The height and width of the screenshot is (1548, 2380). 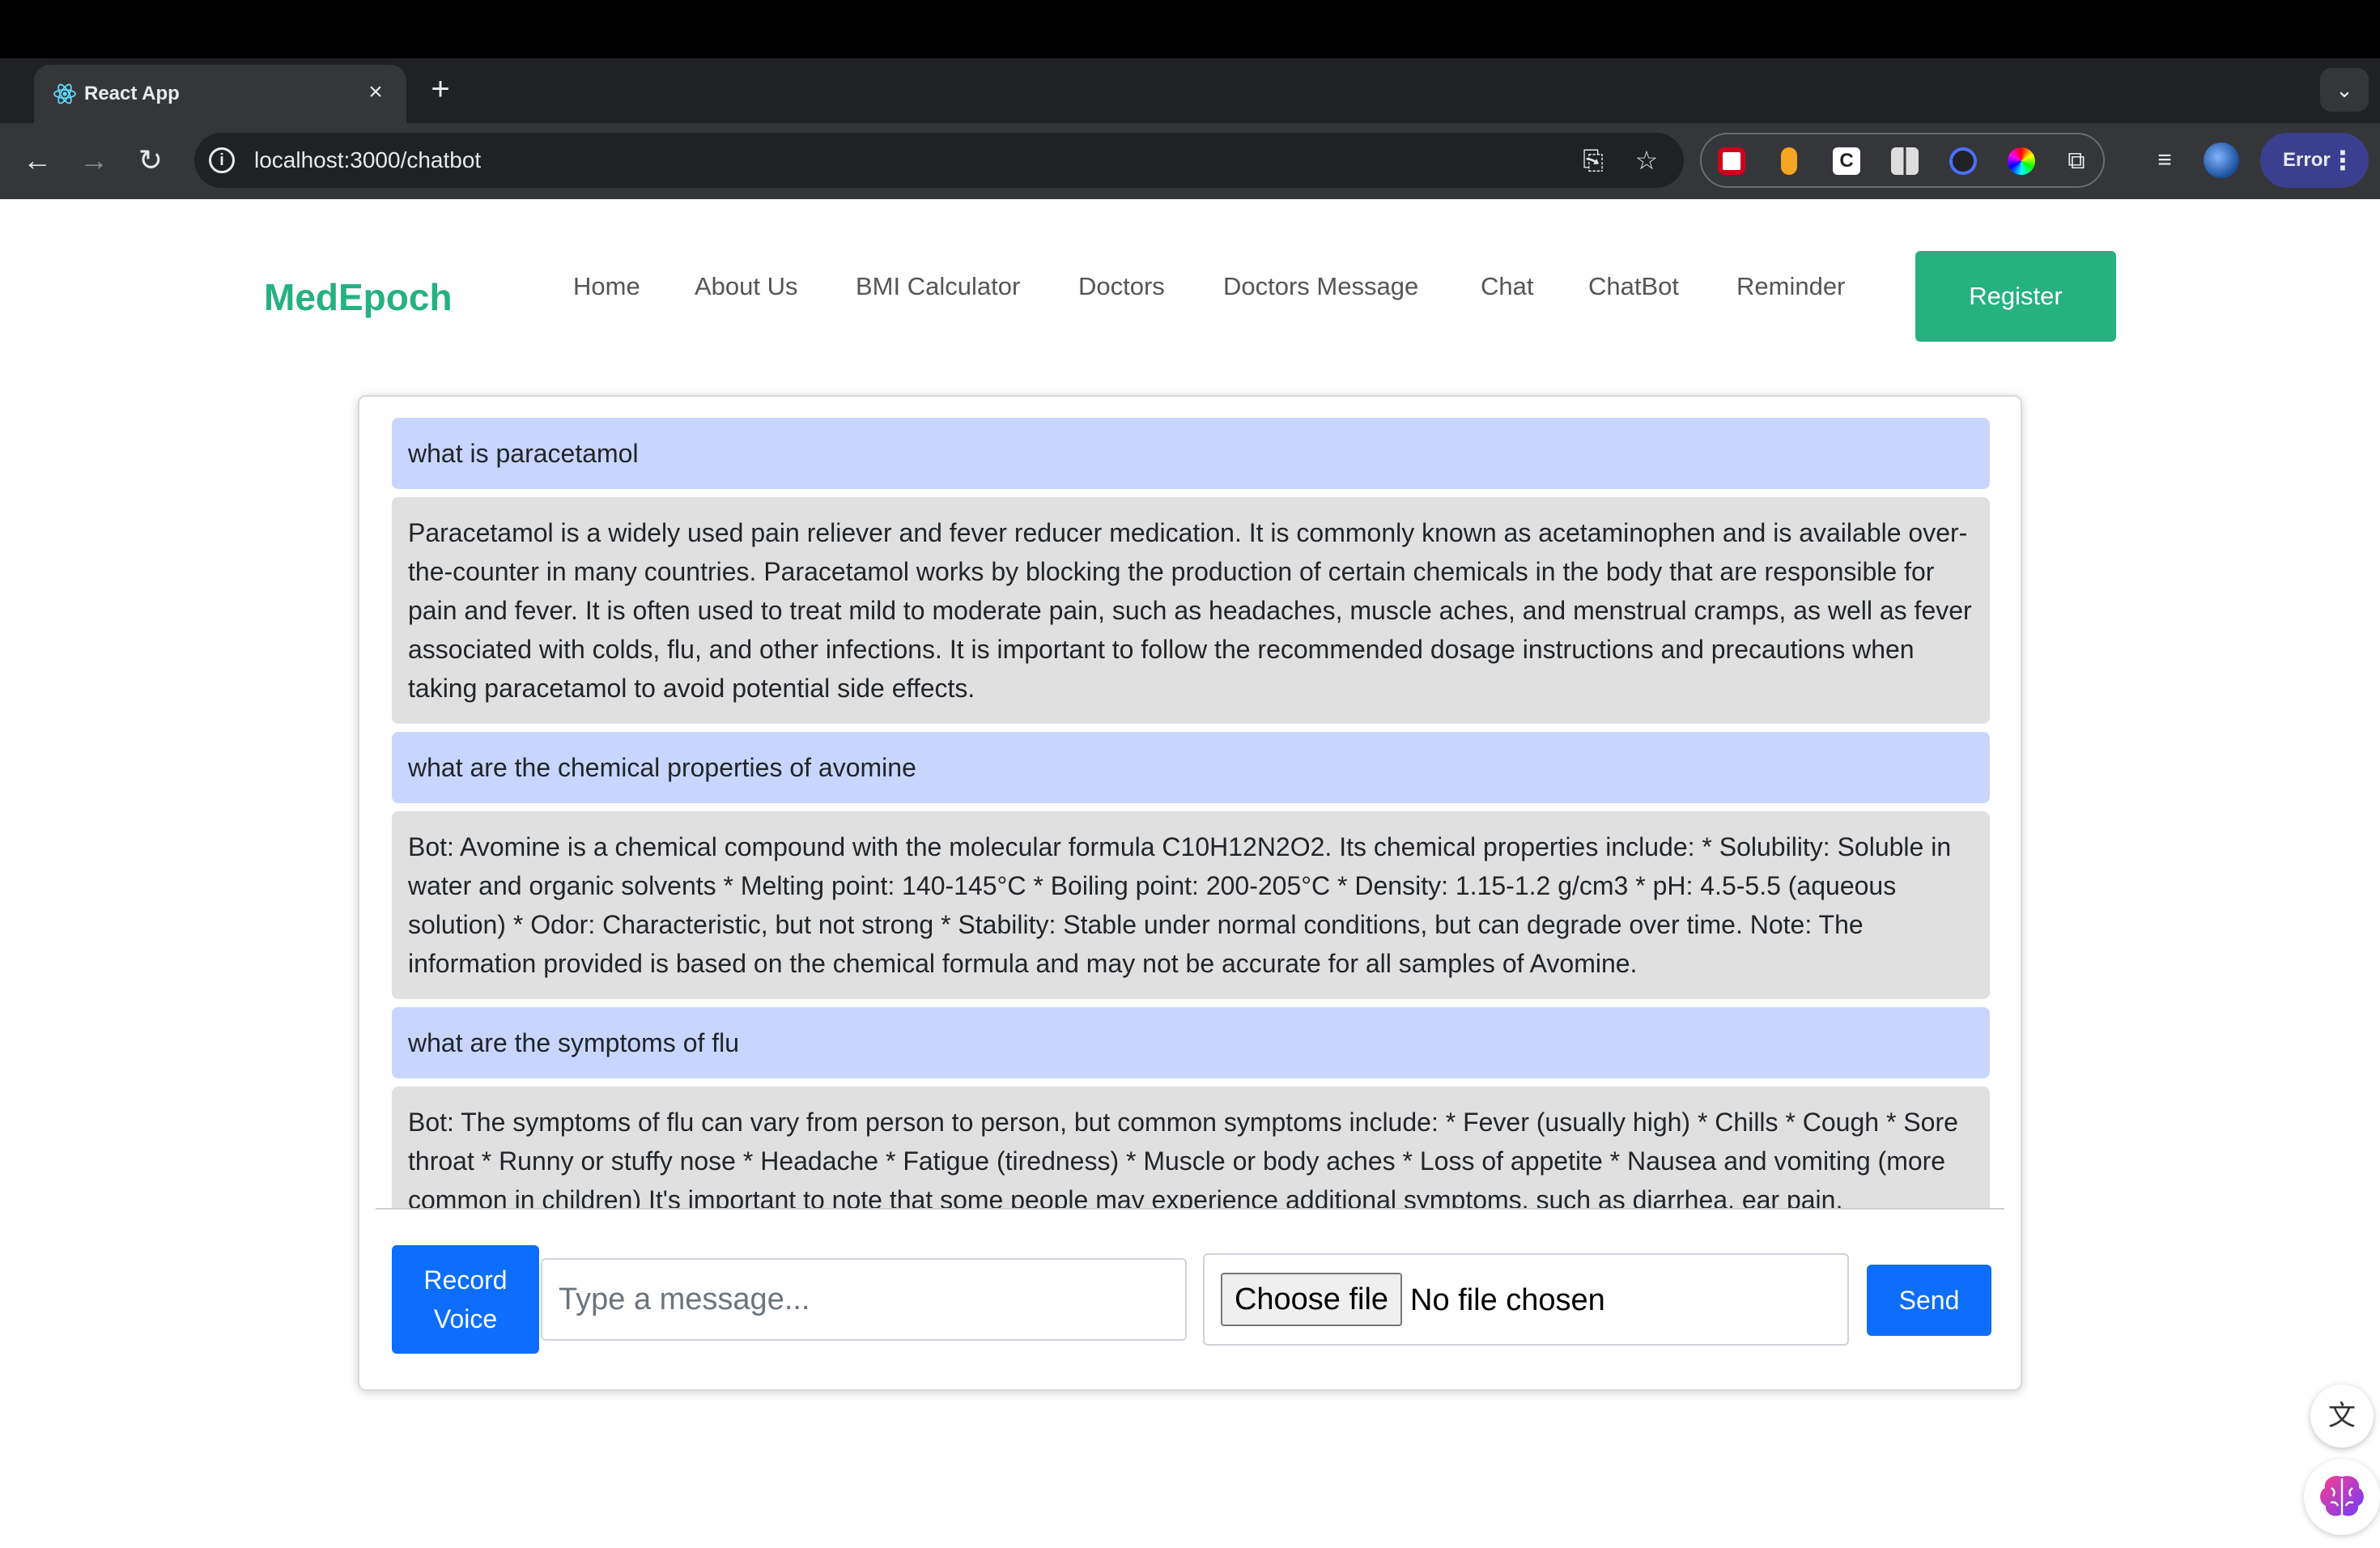 What do you see at coordinates (37, 160) in the screenshot?
I see `back-arrow-icon: ←` at bounding box center [37, 160].